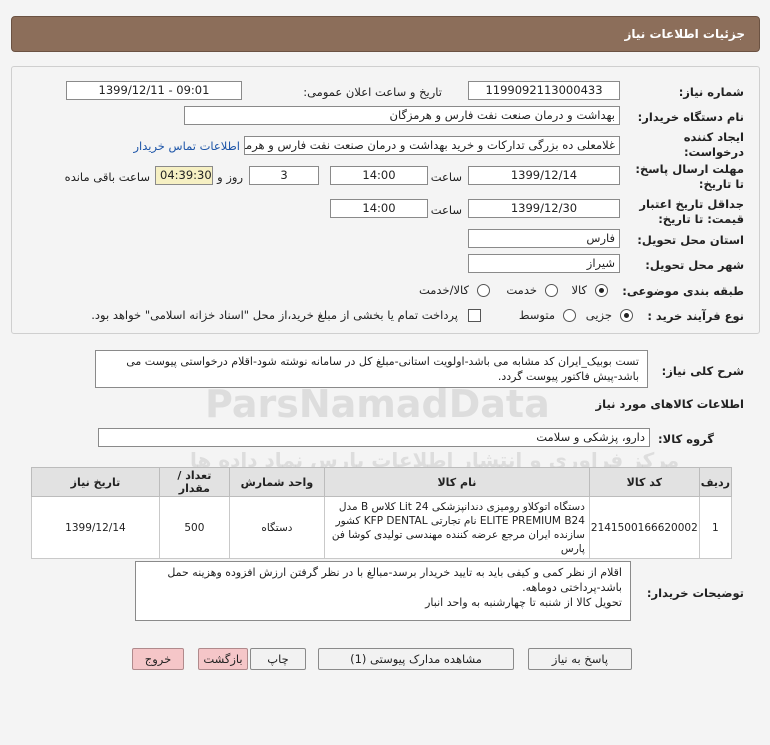 This screenshot has height=745, width=770. Describe the element at coordinates (713, 137) in the screenshot. I see `creator-label-1: ایجاد کننده` at that location.